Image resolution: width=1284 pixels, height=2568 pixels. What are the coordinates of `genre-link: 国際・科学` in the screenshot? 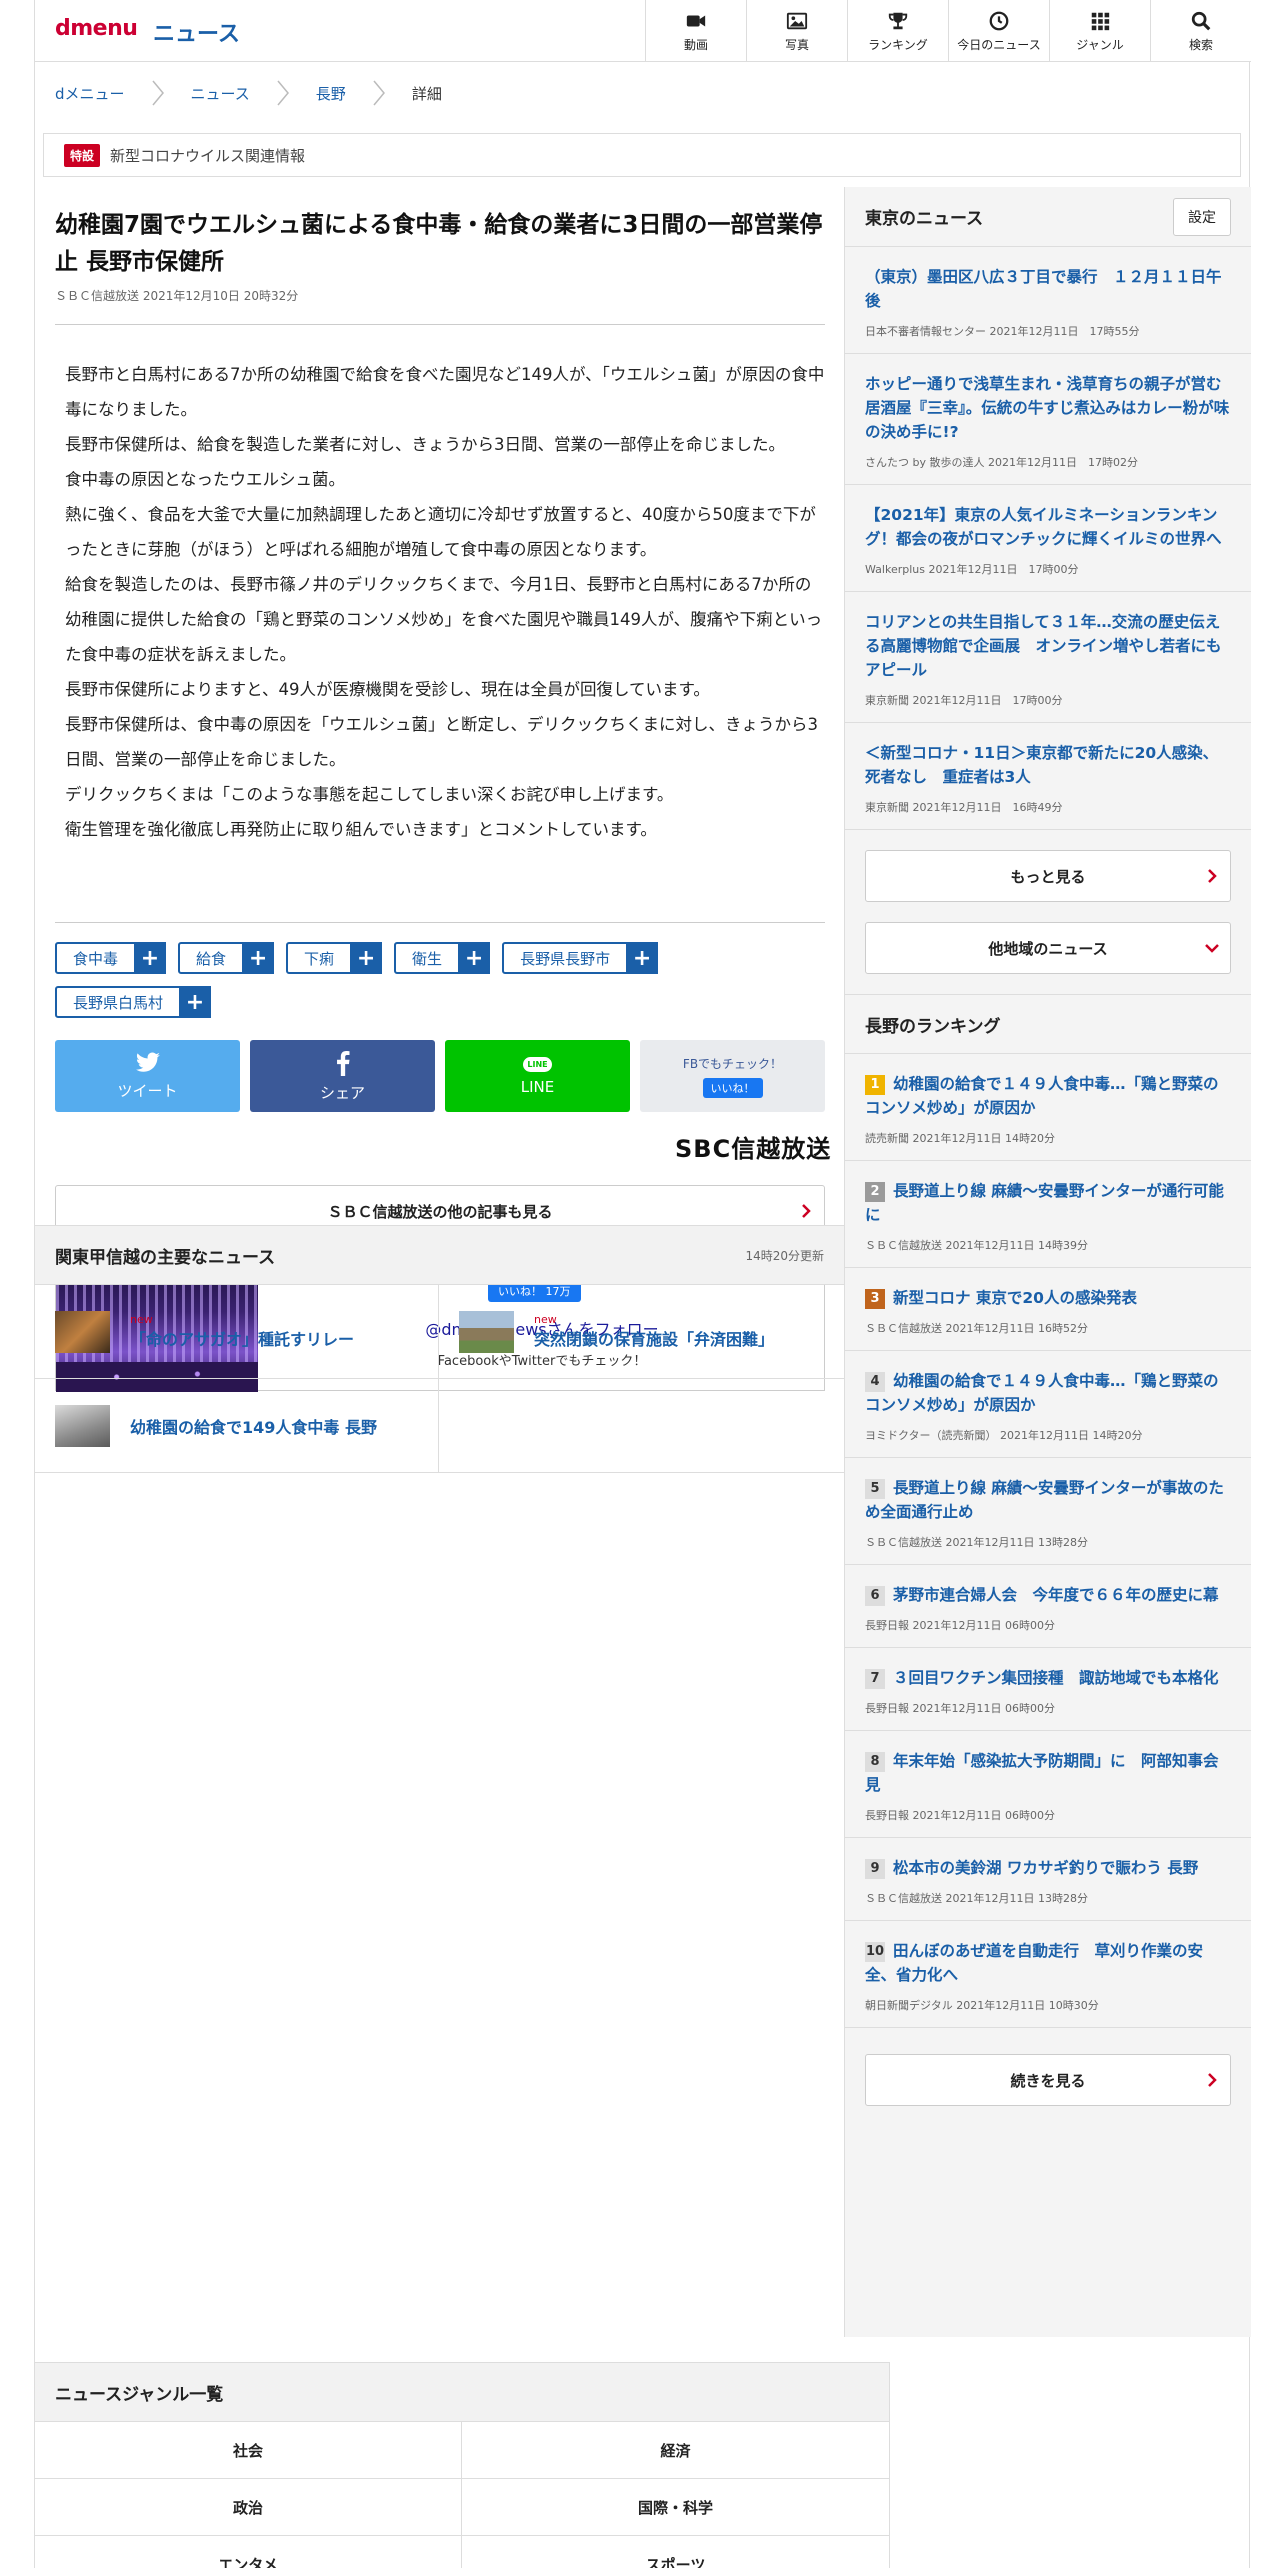 It's located at (676, 2507).